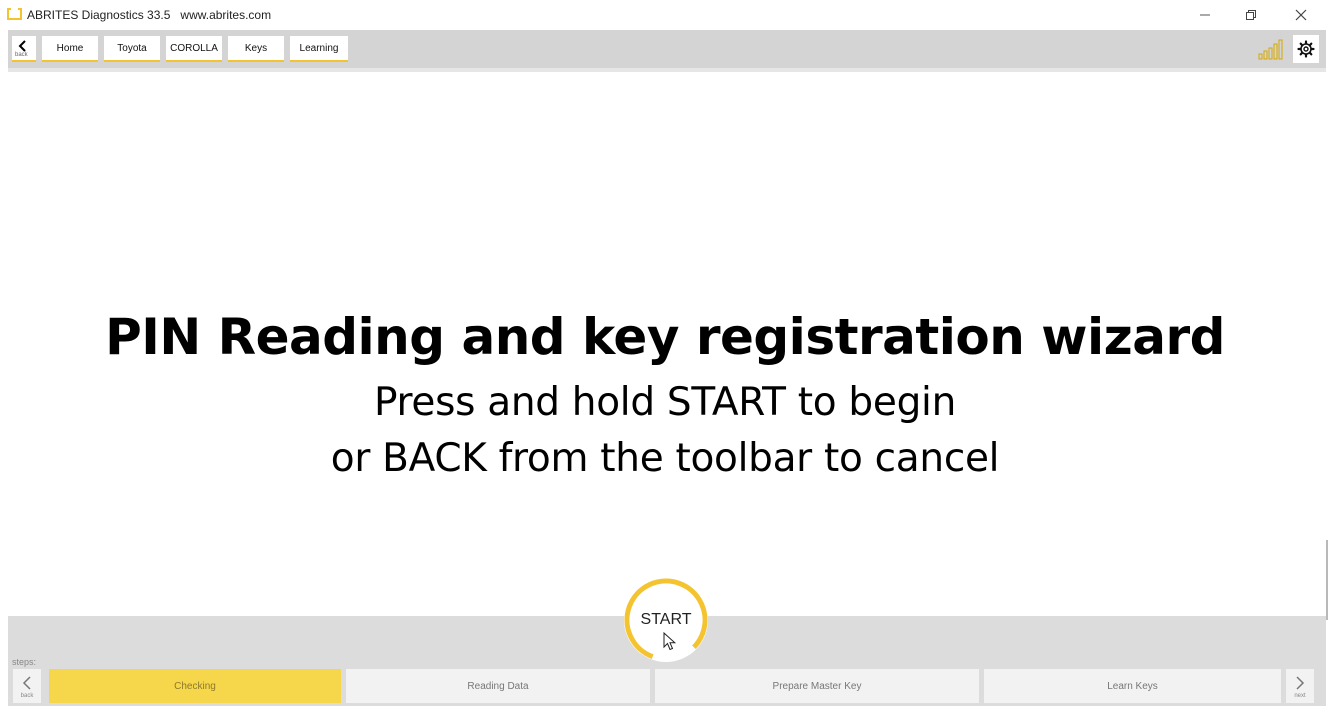  I want to click on start-label: START, so click(666, 619).